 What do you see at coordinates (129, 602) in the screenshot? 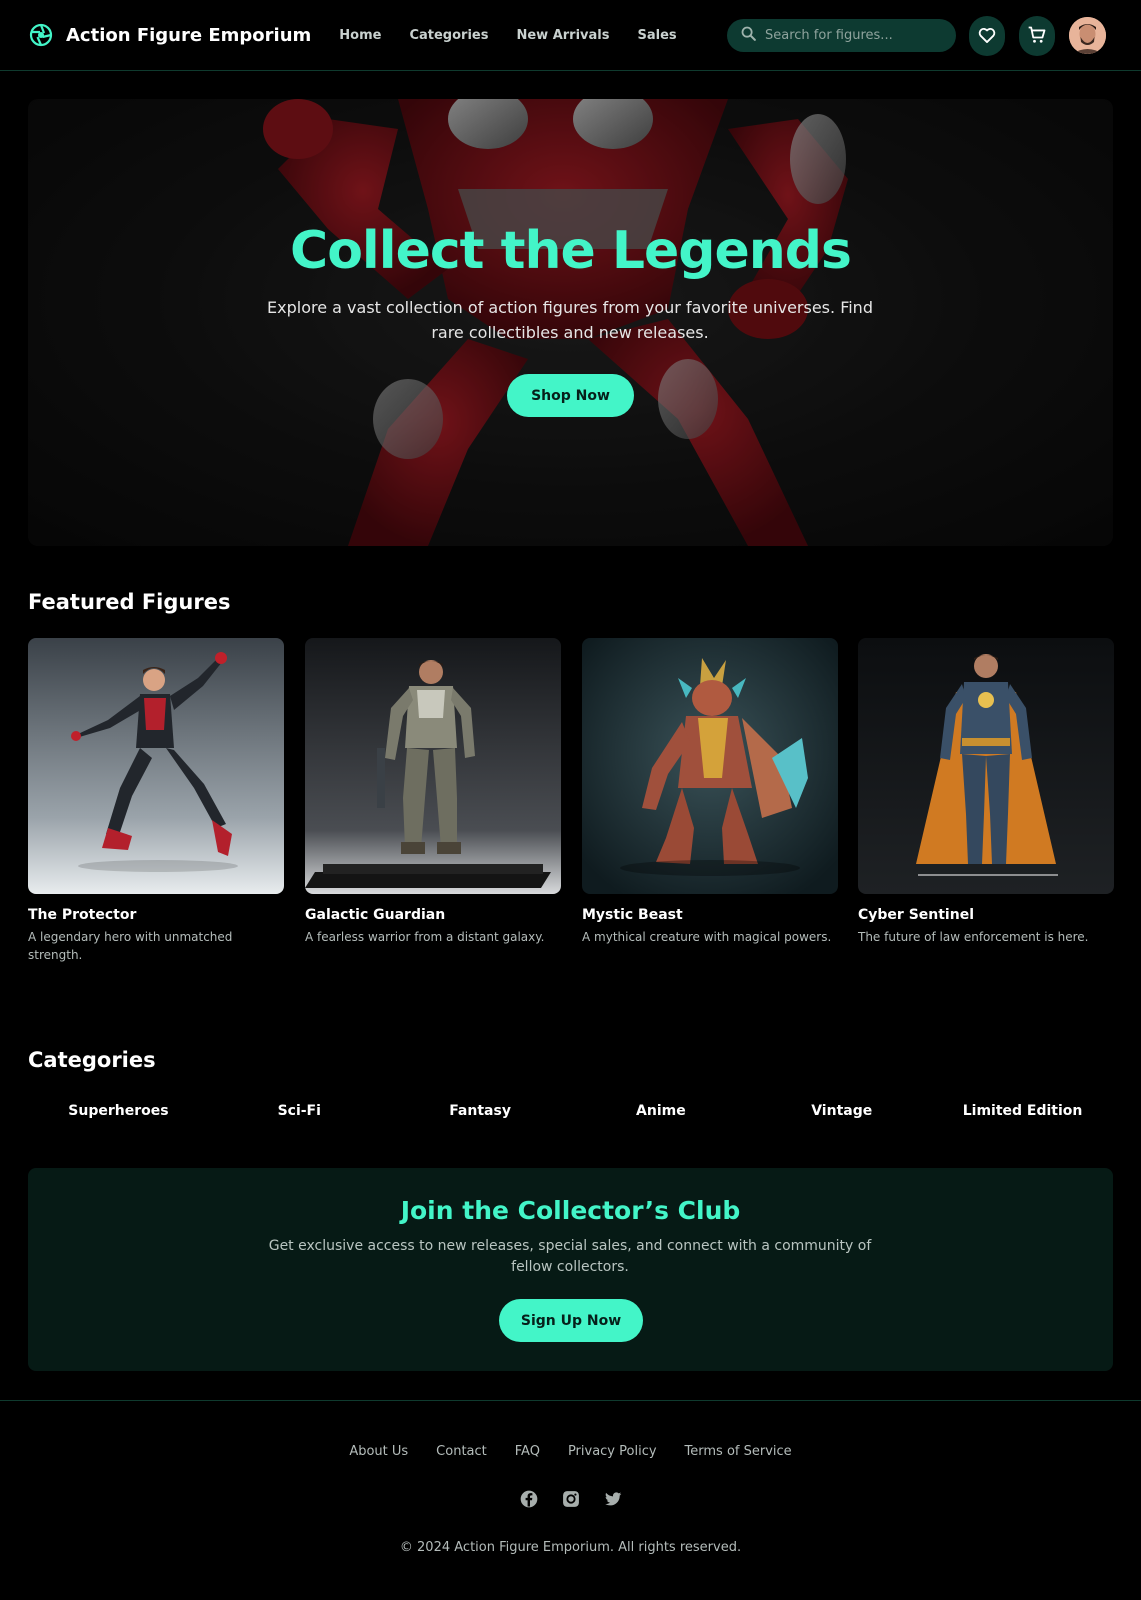
I see `featured-title: Featured Figures` at bounding box center [129, 602].